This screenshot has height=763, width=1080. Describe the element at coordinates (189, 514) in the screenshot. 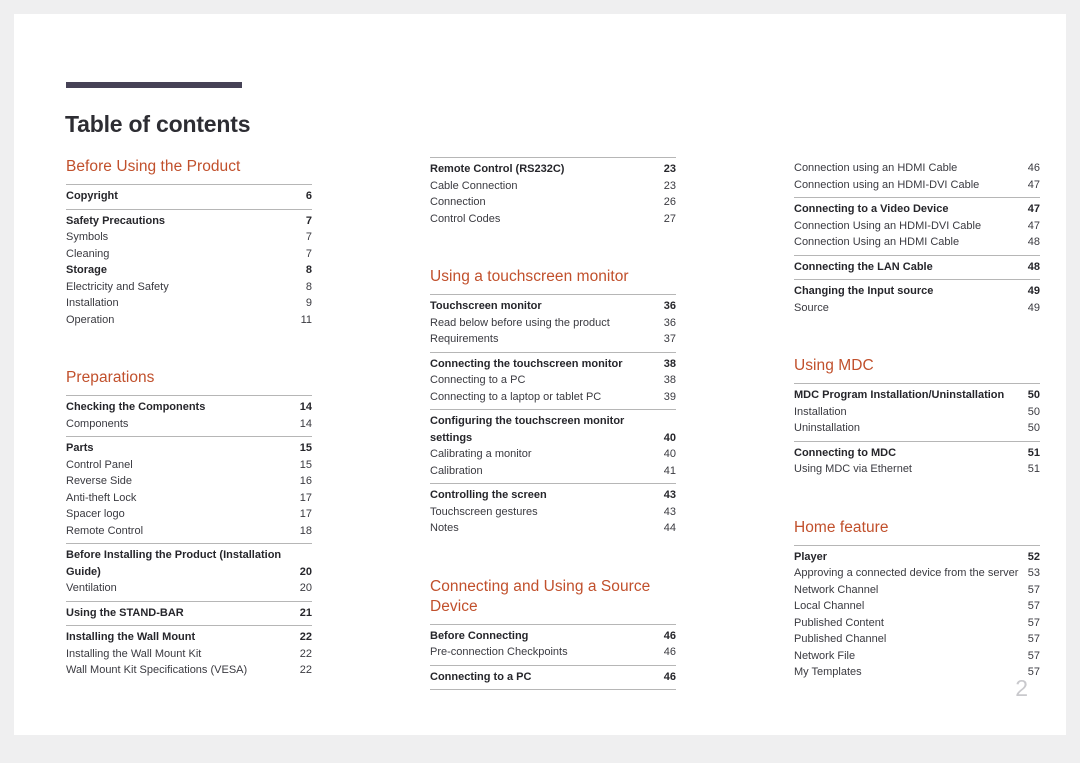

I see `toc-entry: Spacer logo 17` at that location.